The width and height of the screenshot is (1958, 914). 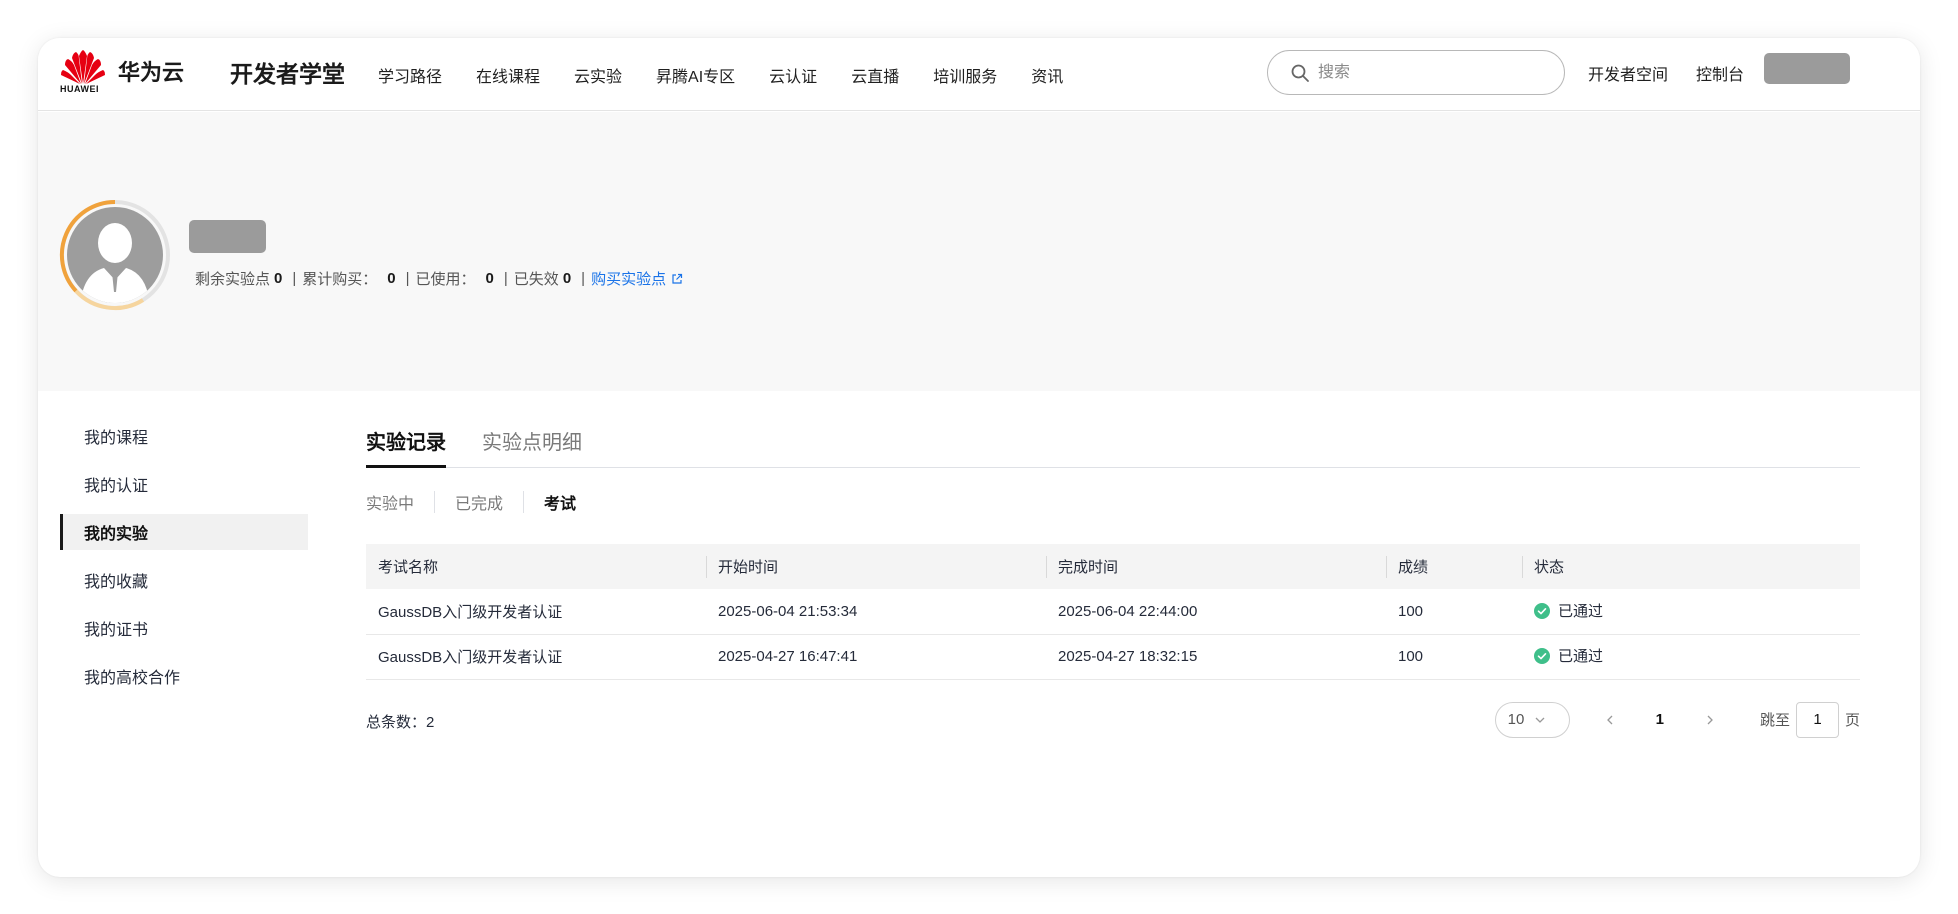 What do you see at coordinates (1540, 720) in the screenshot?
I see `chevron-down-icon` at bounding box center [1540, 720].